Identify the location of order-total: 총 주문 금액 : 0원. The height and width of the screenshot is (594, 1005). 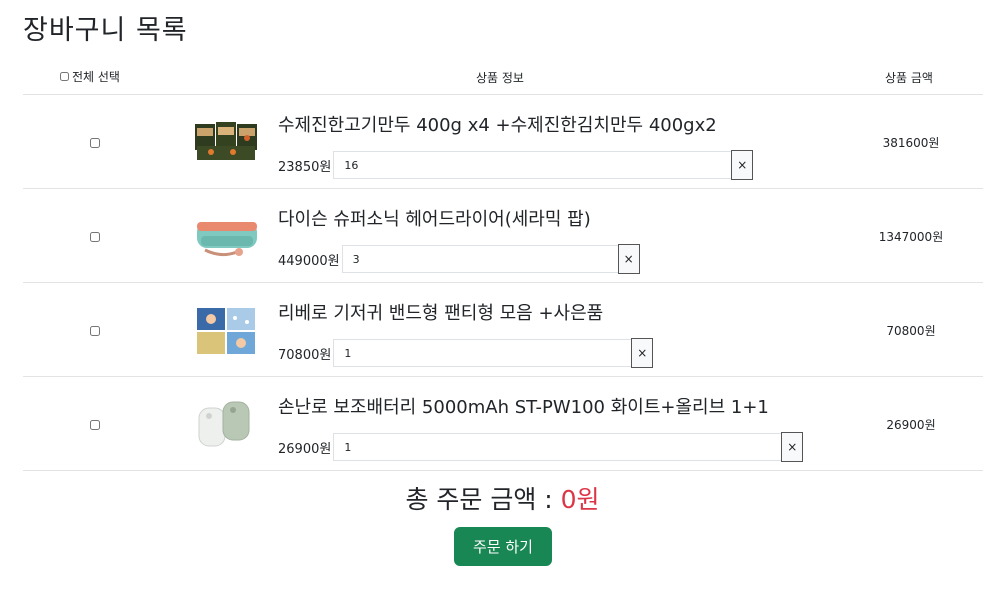
(502, 498).